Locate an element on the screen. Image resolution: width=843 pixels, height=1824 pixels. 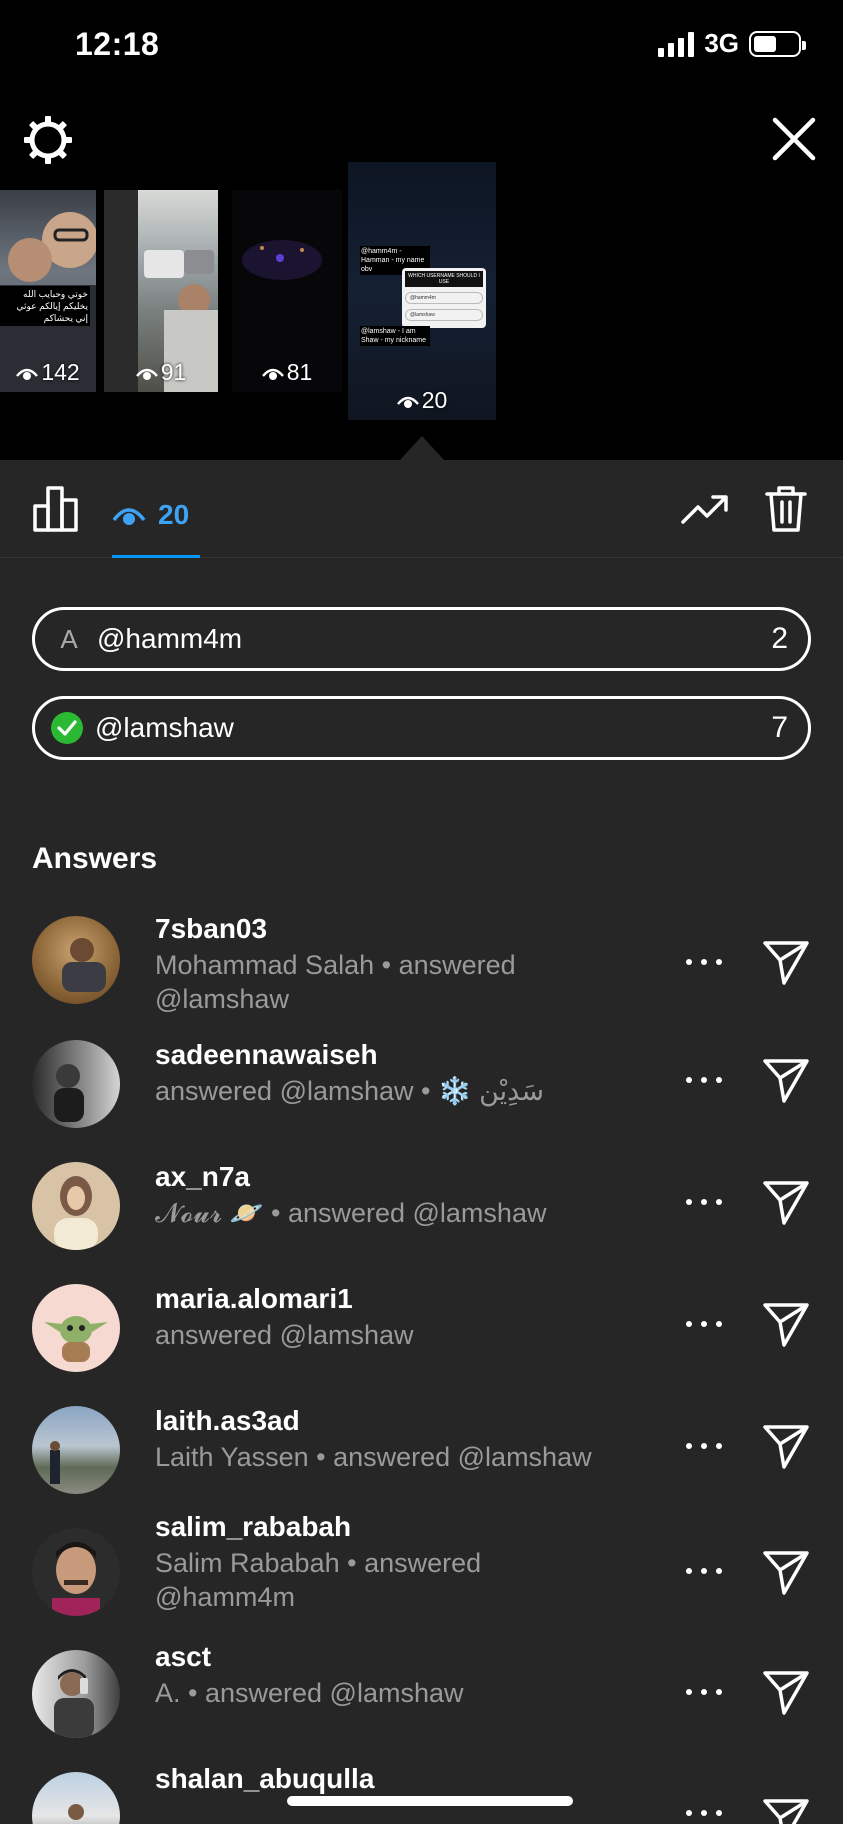
answer-subtitle: 𝓝𝓸𝓾𝓻 🪐 • answered @lamshaw is located at coordinates (351, 1213).